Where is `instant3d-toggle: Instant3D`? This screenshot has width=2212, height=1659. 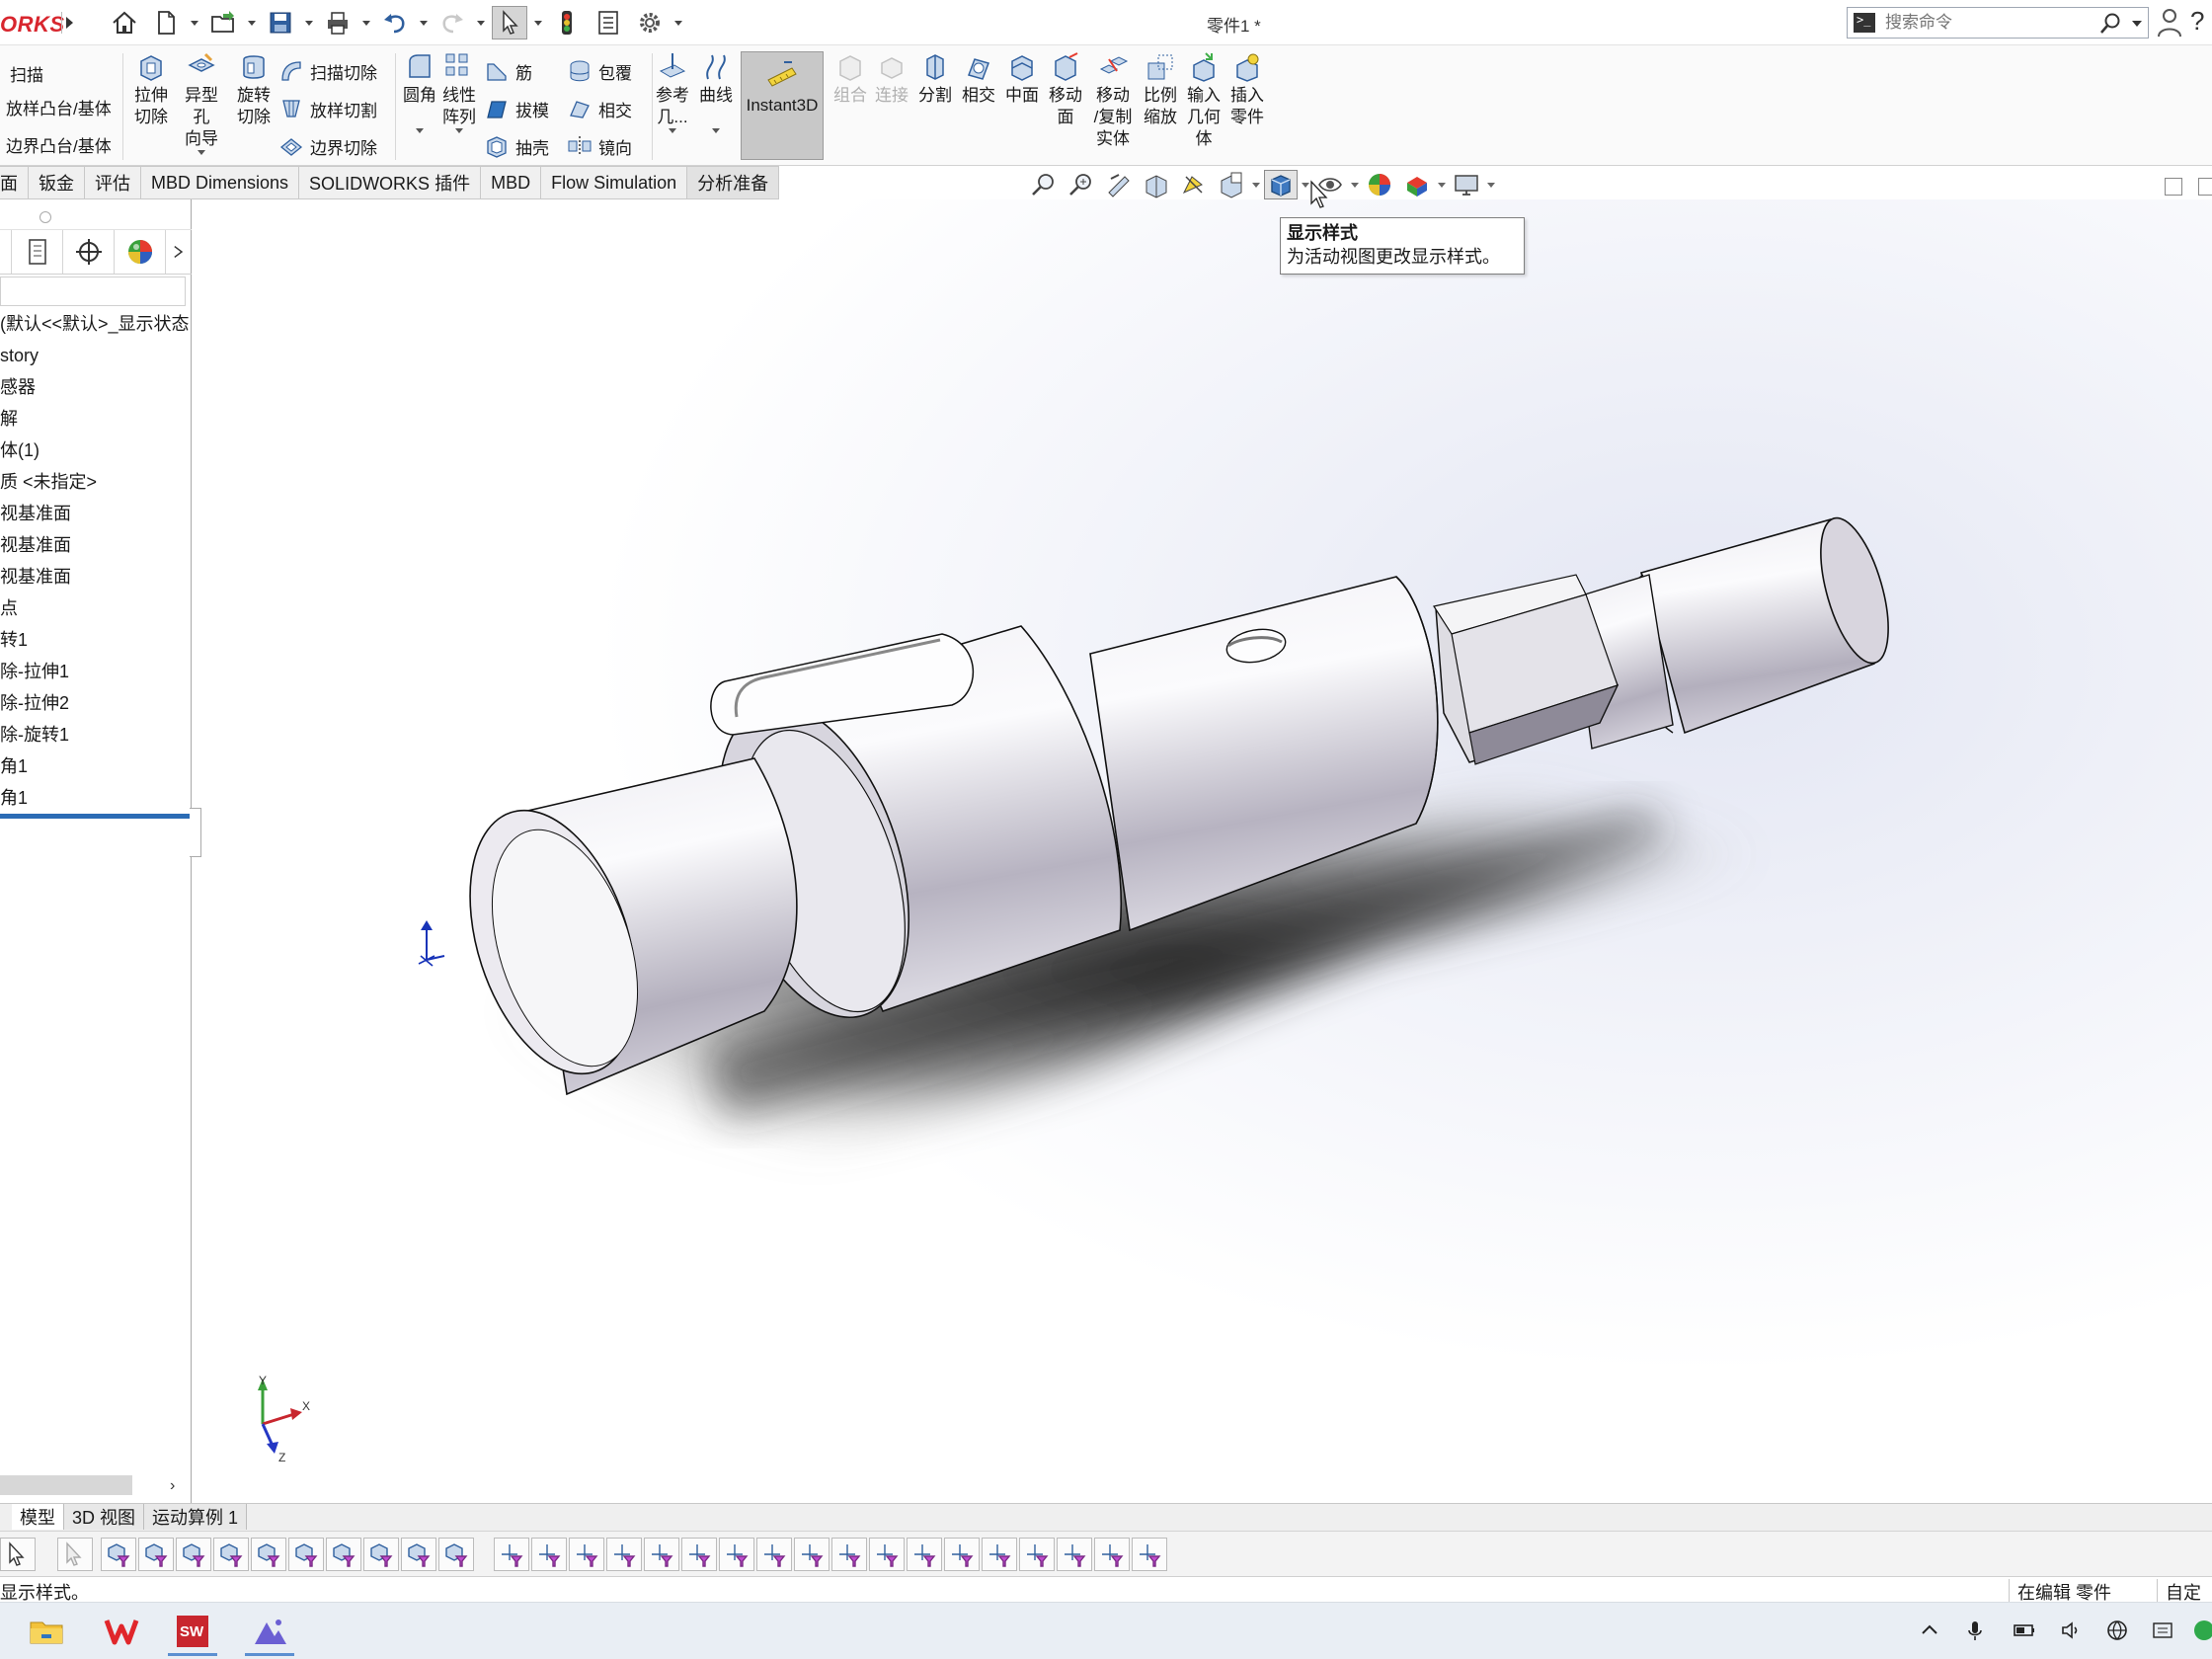 instant3d-toggle: Instant3D is located at coordinates (783, 105).